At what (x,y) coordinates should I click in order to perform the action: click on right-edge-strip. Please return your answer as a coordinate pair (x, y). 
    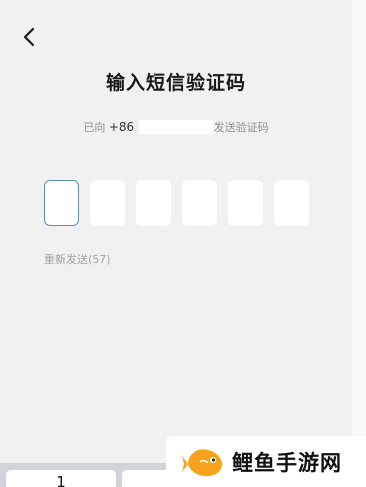
    Looking at the image, I should click on (359, 243).